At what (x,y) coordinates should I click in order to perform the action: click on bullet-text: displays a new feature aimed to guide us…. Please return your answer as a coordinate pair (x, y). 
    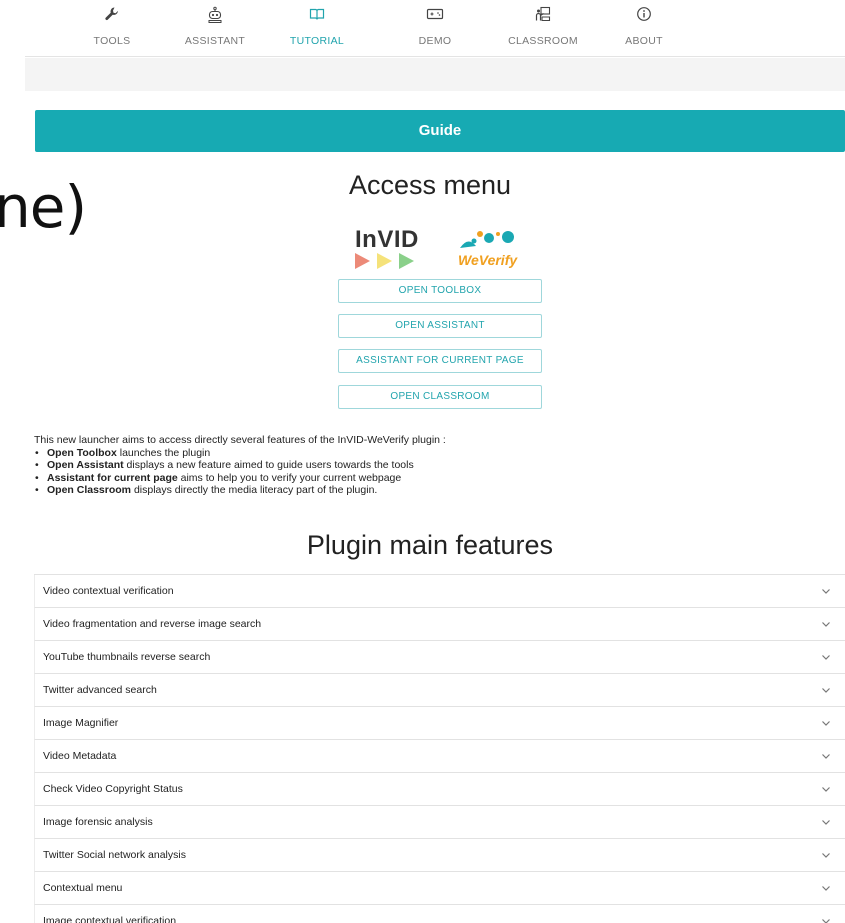
    Looking at the image, I should click on (268, 465).